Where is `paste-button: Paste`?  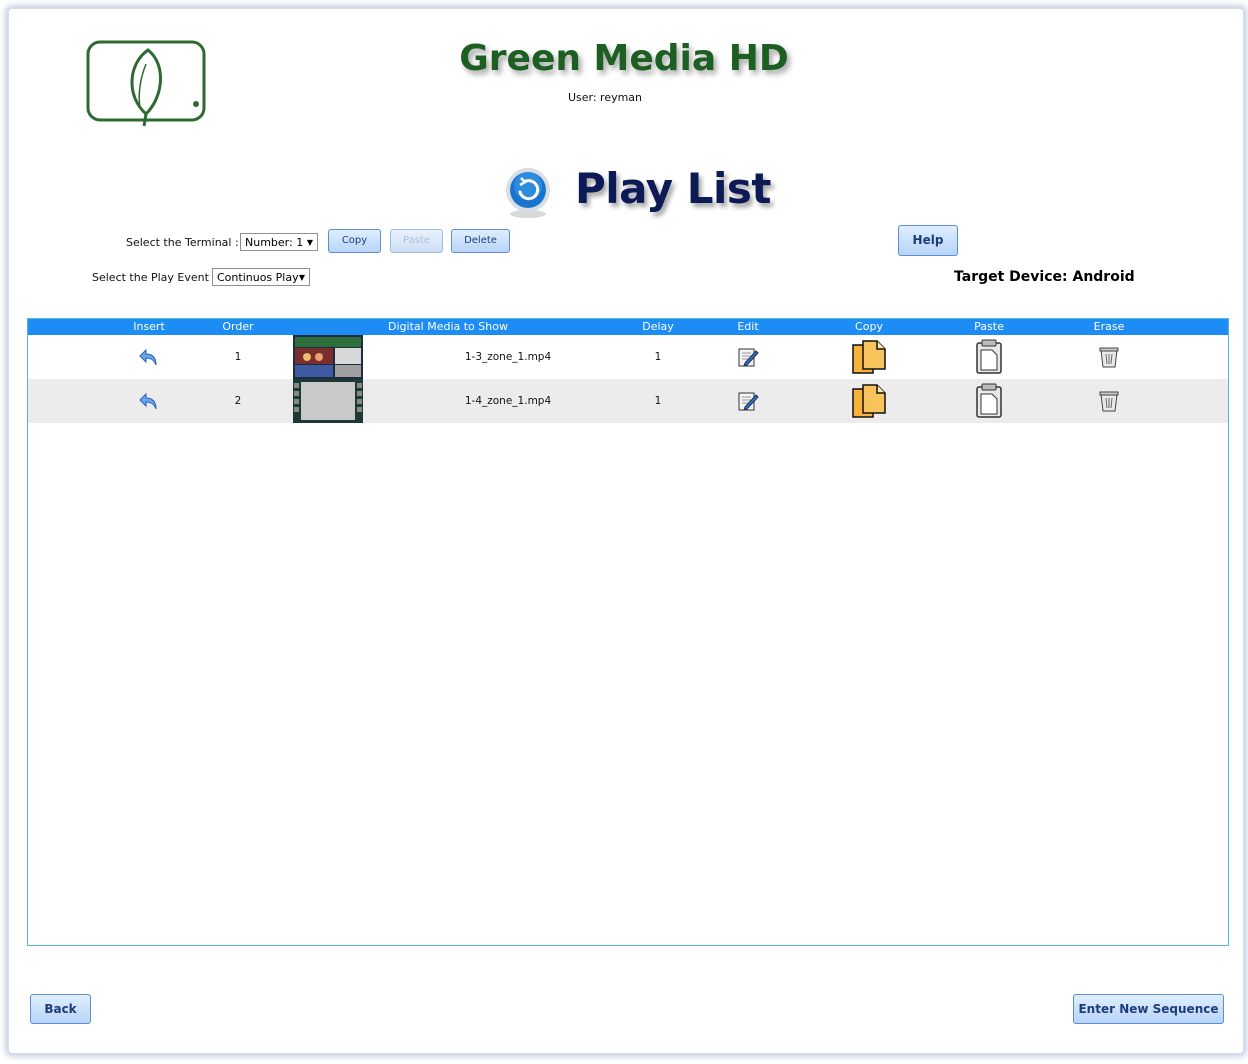
paste-button: Paste is located at coordinates (416, 241).